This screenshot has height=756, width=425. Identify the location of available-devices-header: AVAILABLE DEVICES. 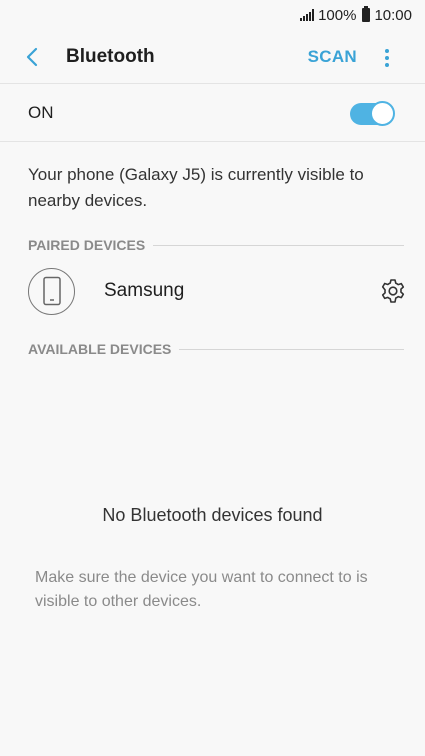
(212, 349).